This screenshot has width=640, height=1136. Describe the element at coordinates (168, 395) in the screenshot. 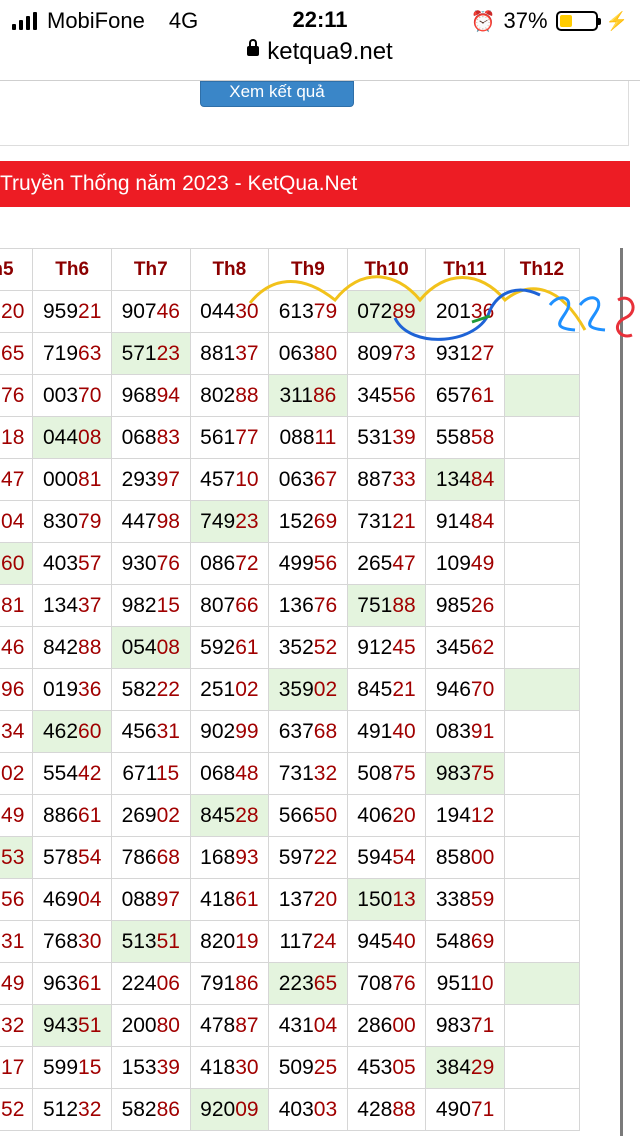

I see `tail-digits: 94` at that location.